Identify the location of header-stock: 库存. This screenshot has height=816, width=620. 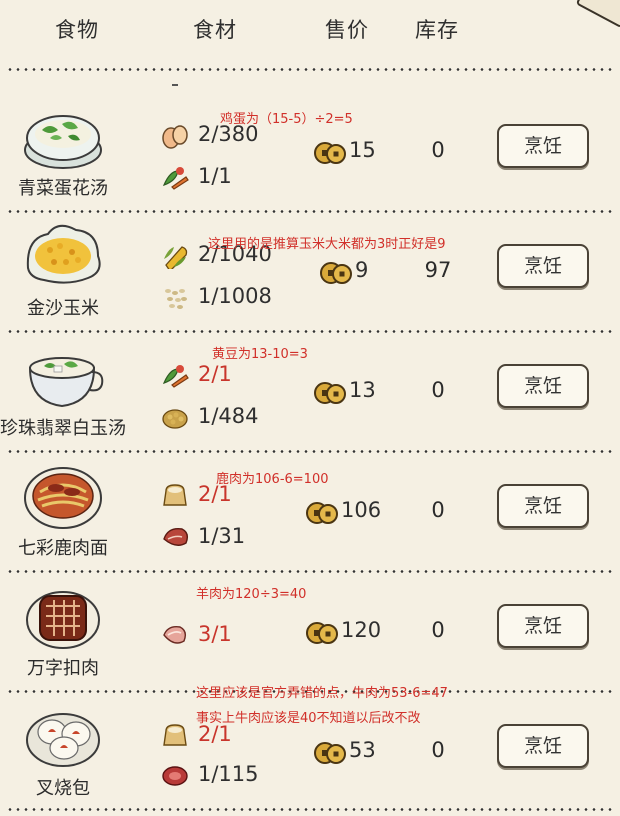
(437, 30).